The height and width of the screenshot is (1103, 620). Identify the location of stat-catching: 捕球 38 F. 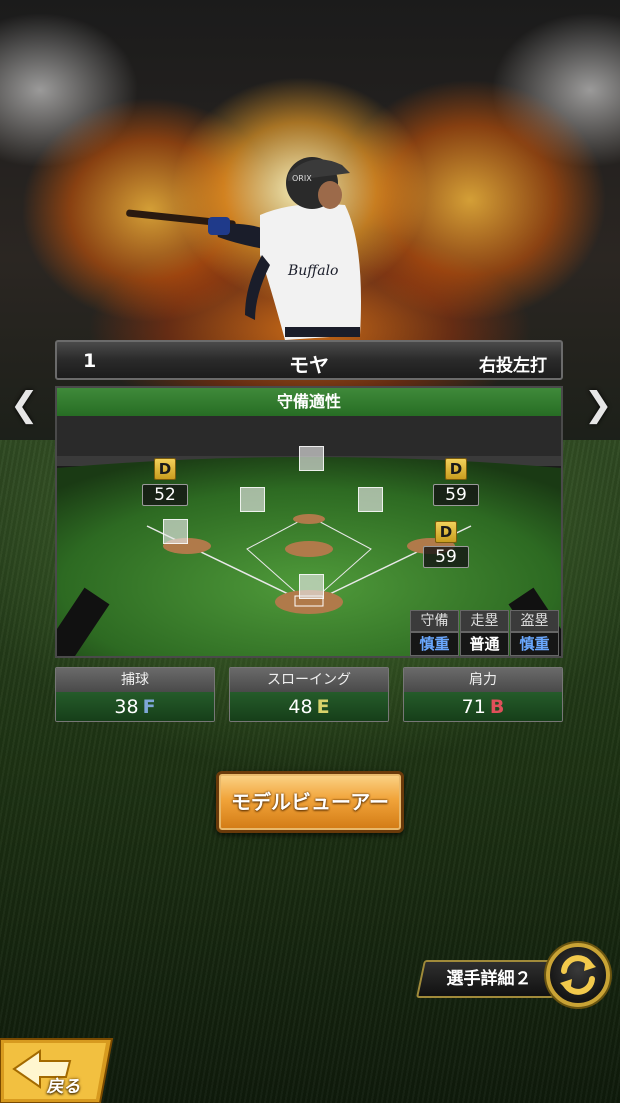
(135, 694).